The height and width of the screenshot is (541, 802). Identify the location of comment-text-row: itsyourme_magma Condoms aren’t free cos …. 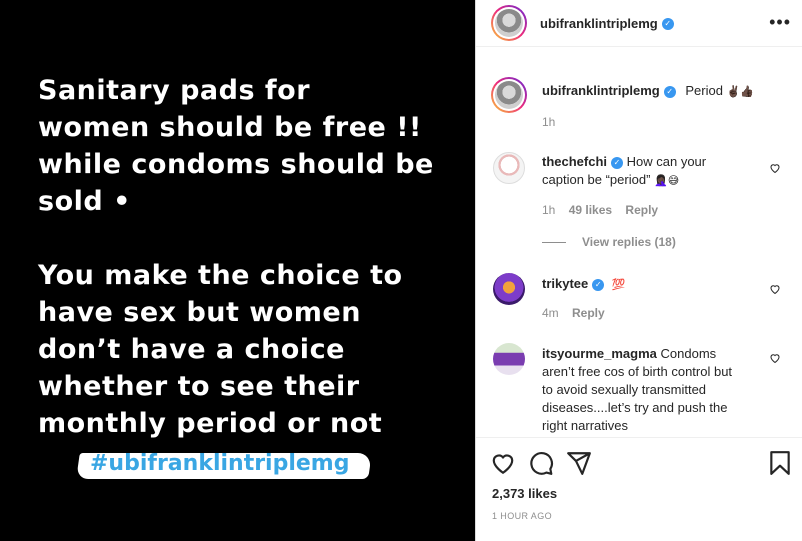
(639, 390).